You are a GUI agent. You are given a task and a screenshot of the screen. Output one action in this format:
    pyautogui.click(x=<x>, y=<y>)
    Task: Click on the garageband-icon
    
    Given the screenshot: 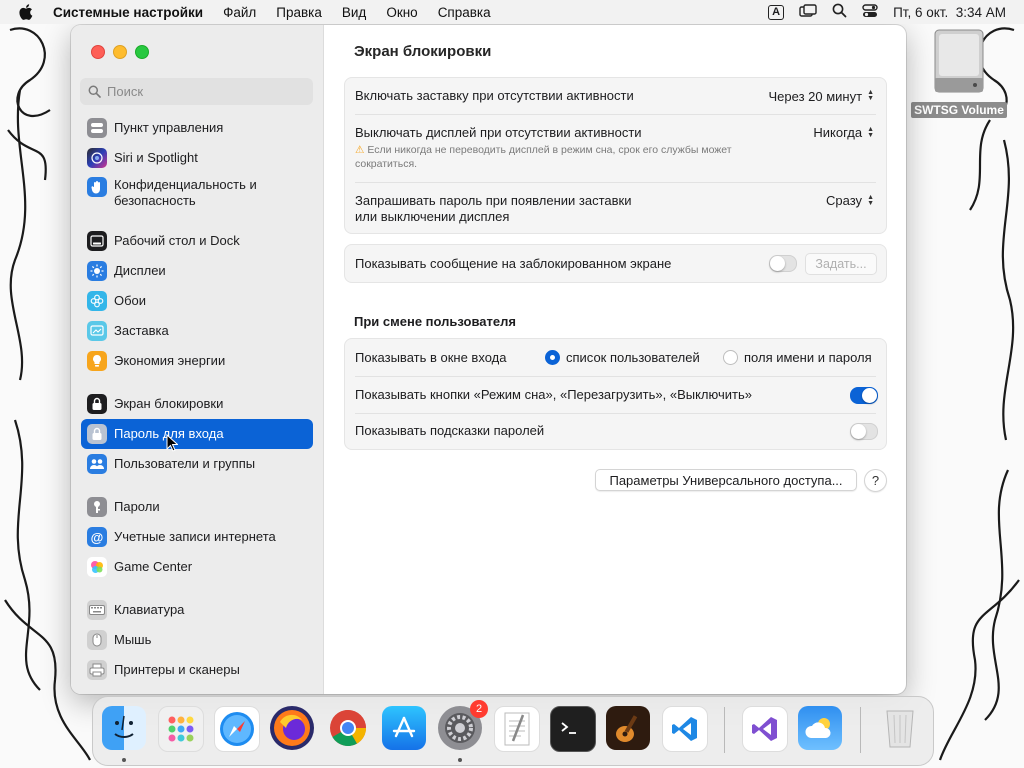 What is the action you would take?
    pyautogui.click(x=628, y=728)
    